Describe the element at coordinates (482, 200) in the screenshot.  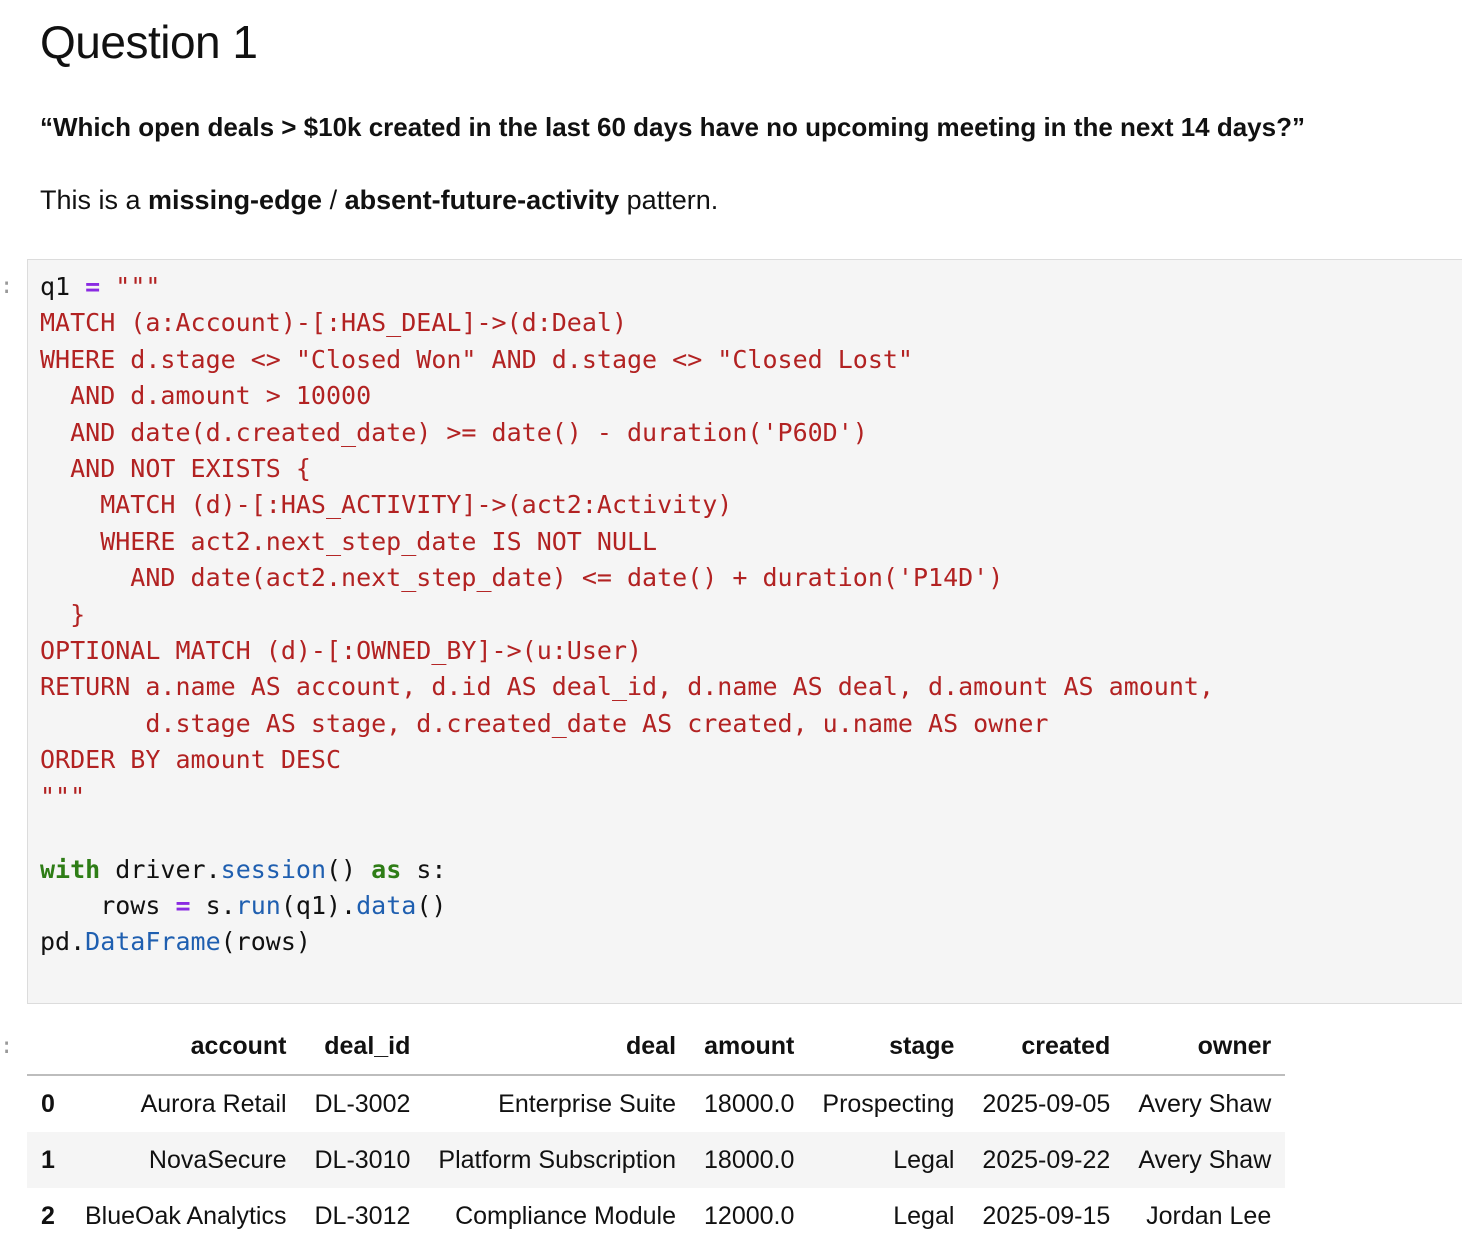
I see `para-bold-absent-future-activity: absent-future-activity` at that location.